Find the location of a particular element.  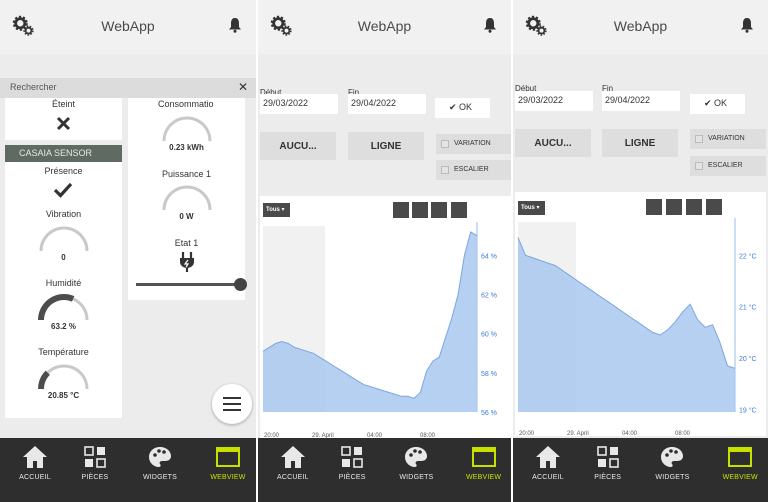

humidity-value: 63.2 % is located at coordinates (63, 326).